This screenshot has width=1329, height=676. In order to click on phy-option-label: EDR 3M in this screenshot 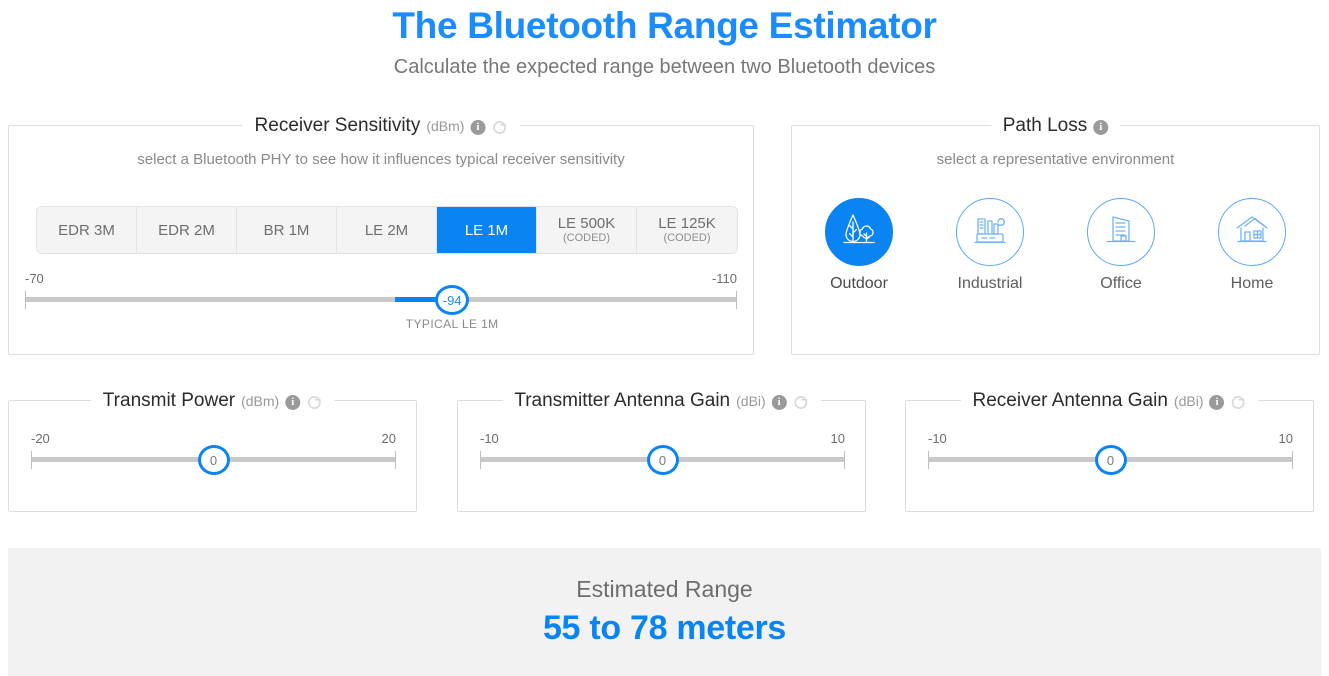, I will do `click(86, 230)`.